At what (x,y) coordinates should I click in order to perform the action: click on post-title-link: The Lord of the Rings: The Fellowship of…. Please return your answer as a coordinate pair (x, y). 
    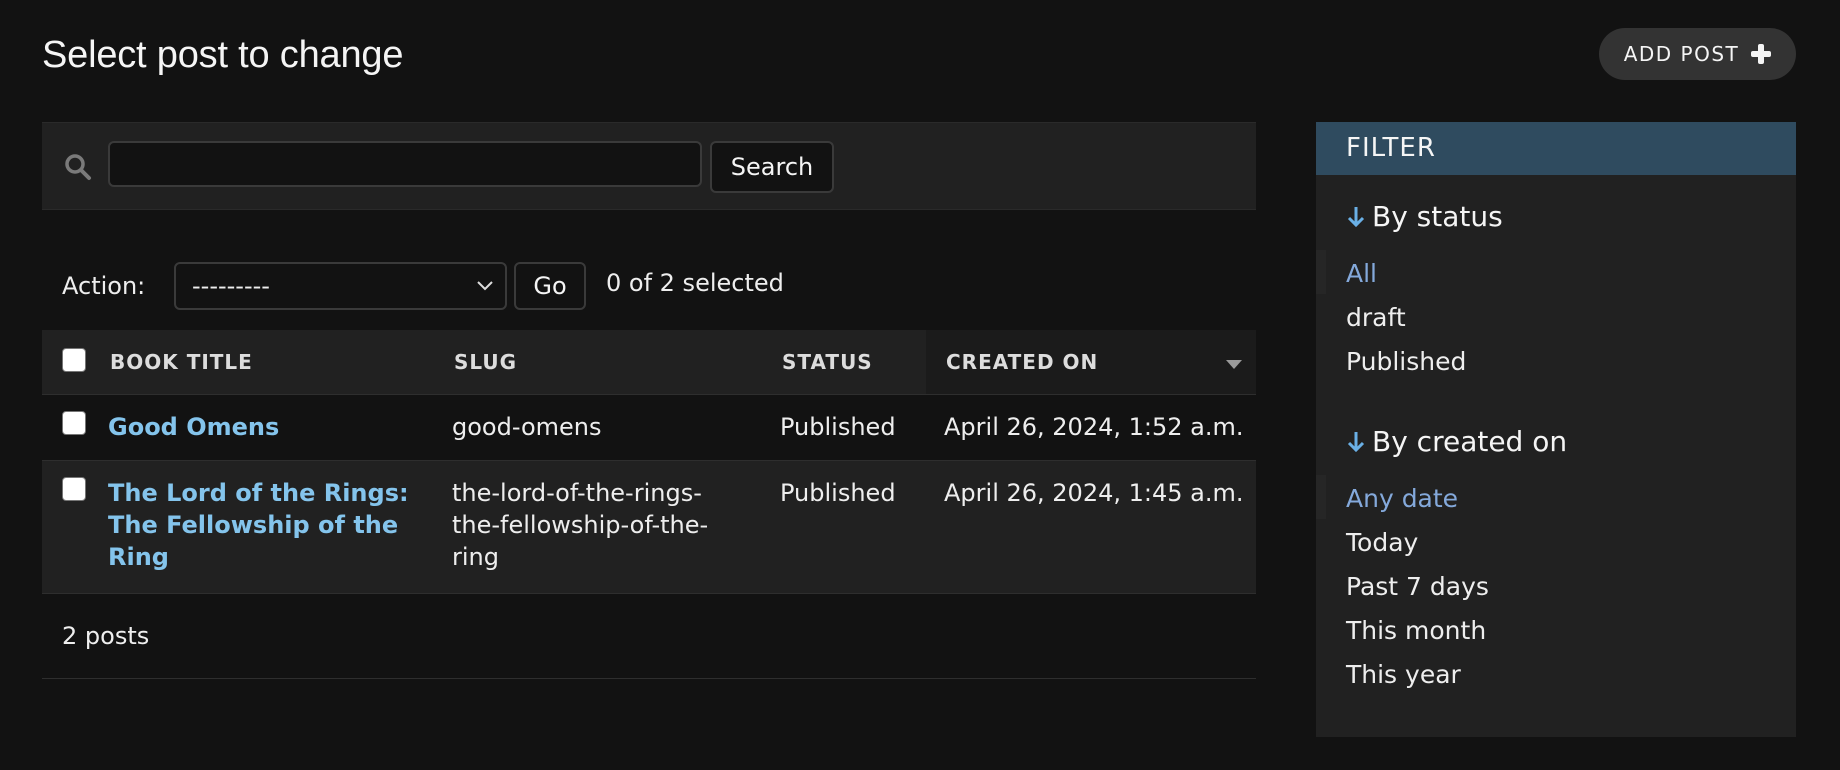
    Looking at the image, I should click on (258, 525).